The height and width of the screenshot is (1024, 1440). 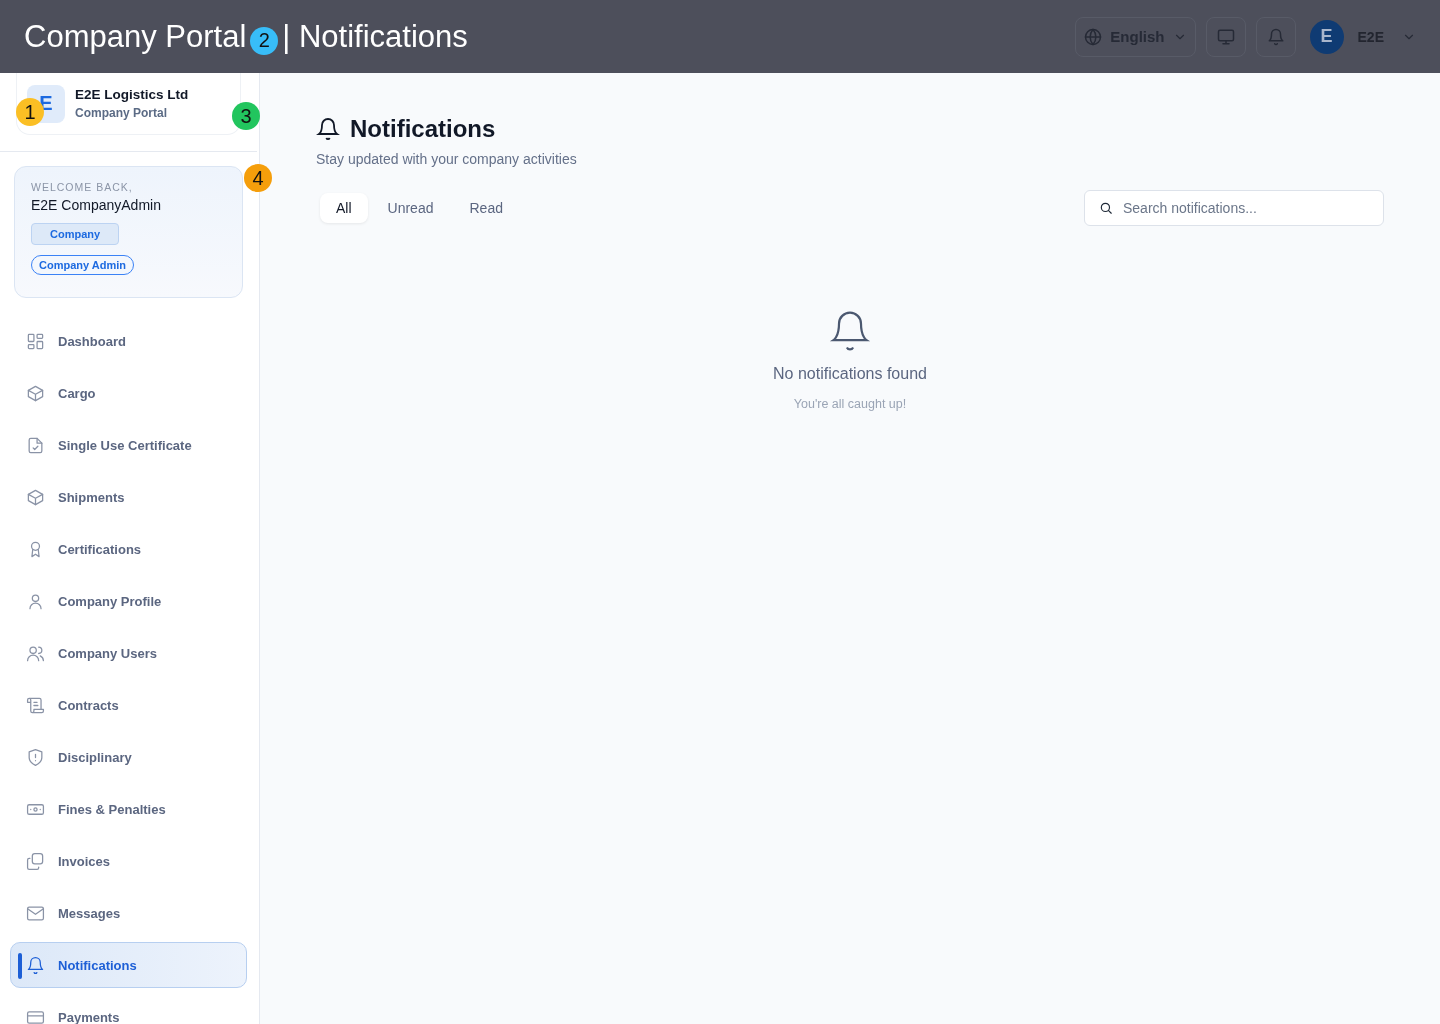 What do you see at coordinates (1326, 36) in the screenshot?
I see `user-avatar: E` at bounding box center [1326, 36].